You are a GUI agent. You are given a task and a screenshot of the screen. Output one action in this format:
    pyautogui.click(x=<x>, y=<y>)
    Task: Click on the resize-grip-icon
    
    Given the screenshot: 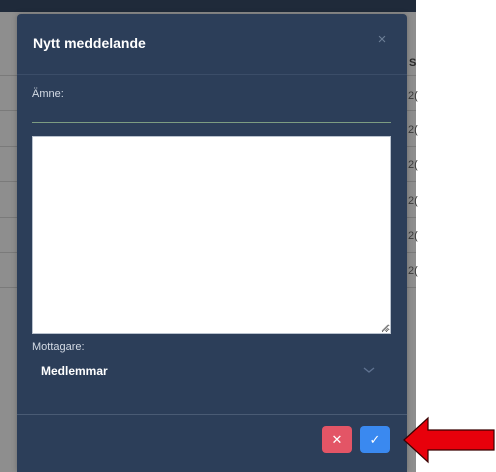 What is the action you would take?
    pyautogui.click(x=385, y=328)
    